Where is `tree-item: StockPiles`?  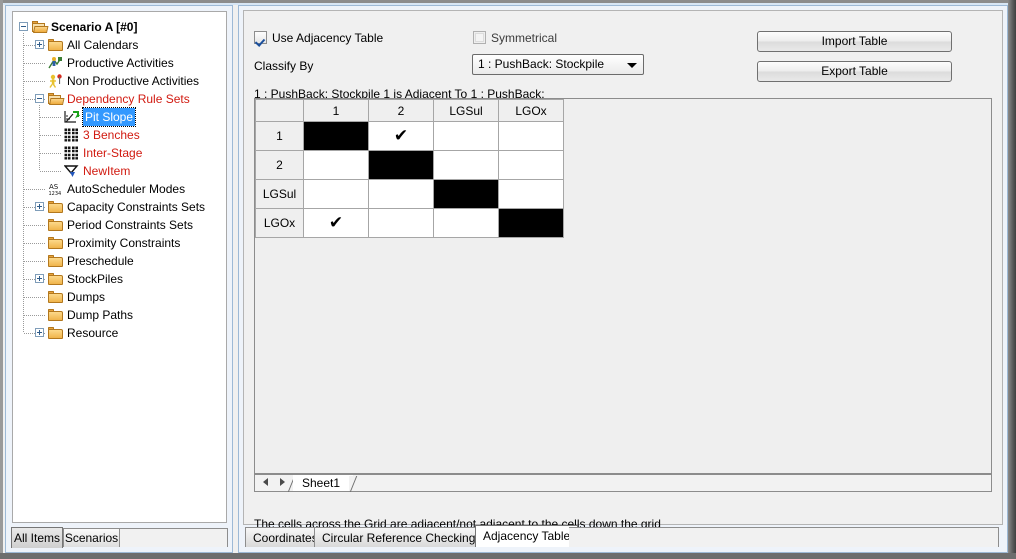
tree-item: StockPiles is located at coordinates (119, 279).